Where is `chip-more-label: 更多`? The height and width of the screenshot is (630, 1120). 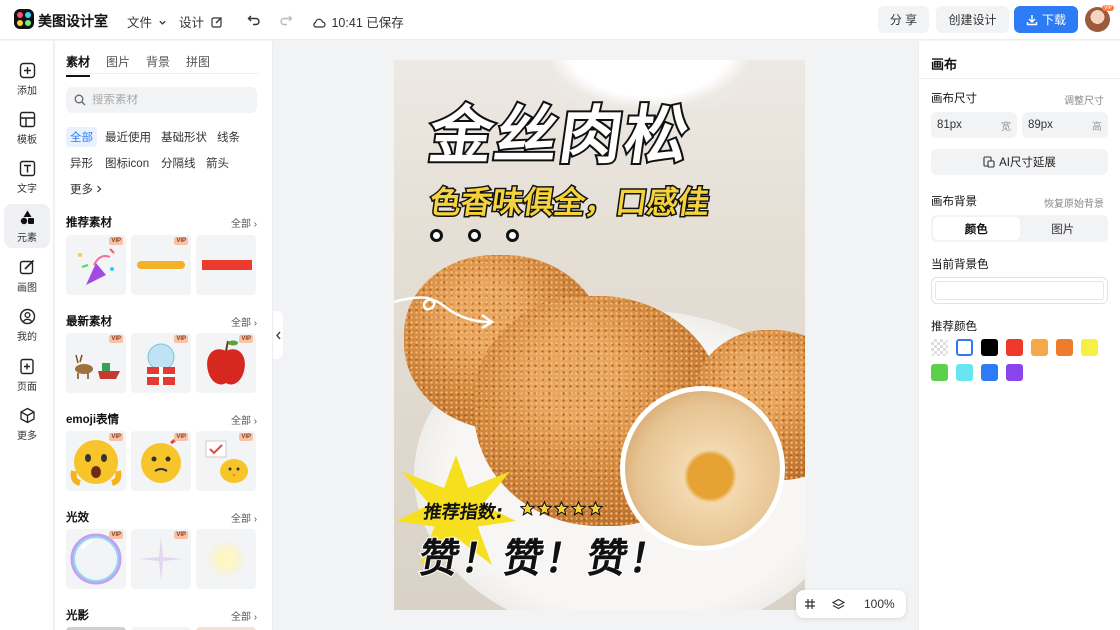 chip-more-label: 更多 is located at coordinates (81, 190).